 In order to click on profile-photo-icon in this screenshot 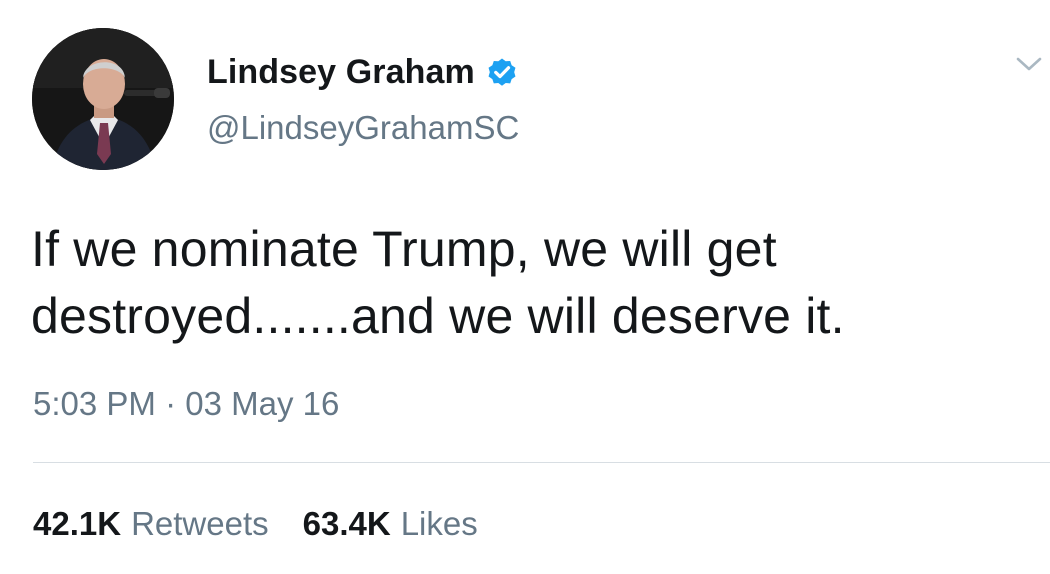, I will do `click(103, 99)`.